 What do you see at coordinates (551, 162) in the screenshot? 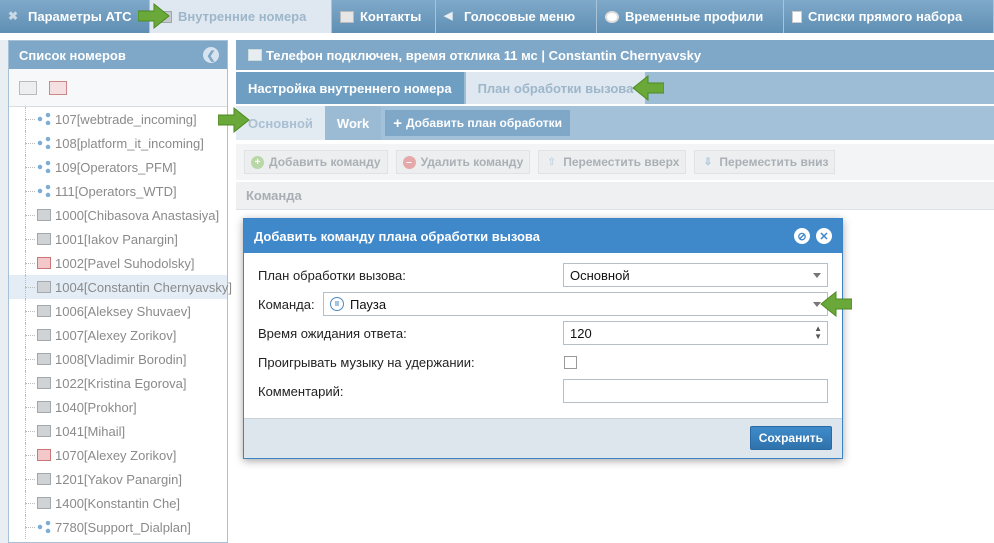
I see `arrow-up-icon: ⇧` at bounding box center [551, 162].